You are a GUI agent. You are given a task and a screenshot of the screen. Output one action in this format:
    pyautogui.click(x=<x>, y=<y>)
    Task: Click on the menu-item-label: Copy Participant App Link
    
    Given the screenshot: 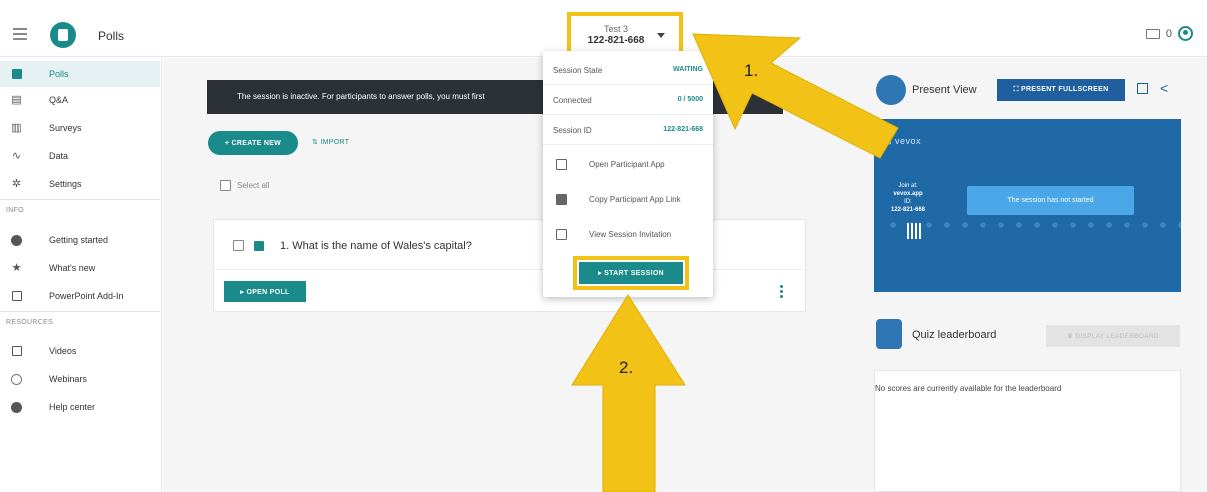 What is the action you would take?
    pyautogui.click(x=635, y=199)
    